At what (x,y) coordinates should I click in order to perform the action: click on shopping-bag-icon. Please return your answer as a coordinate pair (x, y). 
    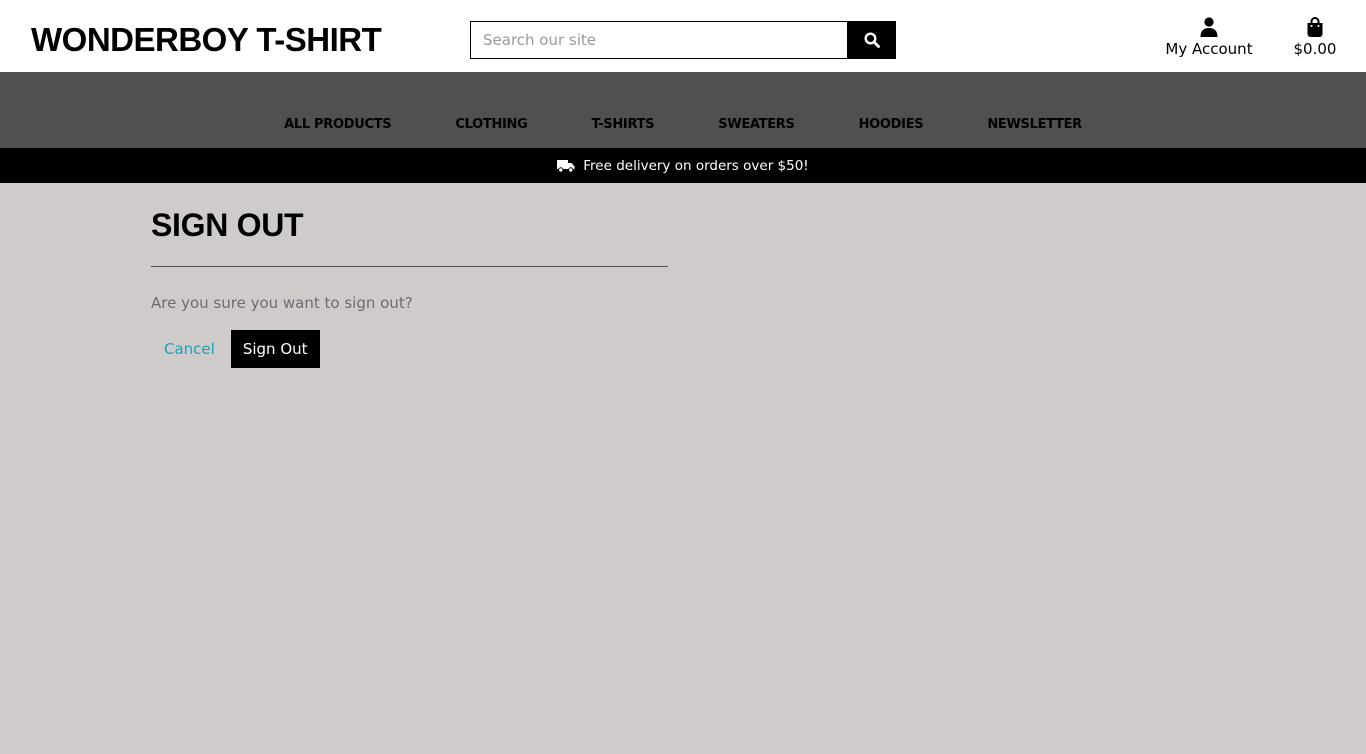
    Looking at the image, I should click on (1315, 27).